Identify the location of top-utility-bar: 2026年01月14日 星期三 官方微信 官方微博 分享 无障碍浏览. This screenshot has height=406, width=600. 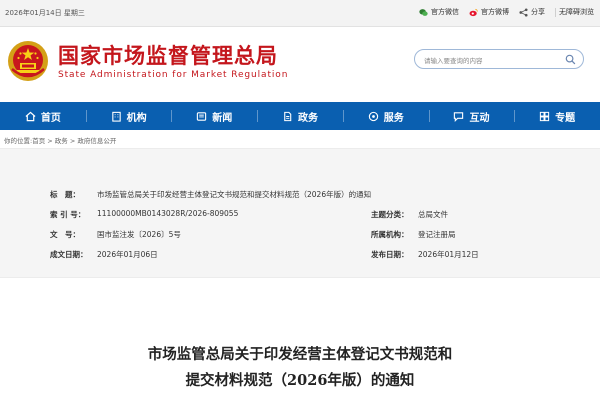
(300, 13).